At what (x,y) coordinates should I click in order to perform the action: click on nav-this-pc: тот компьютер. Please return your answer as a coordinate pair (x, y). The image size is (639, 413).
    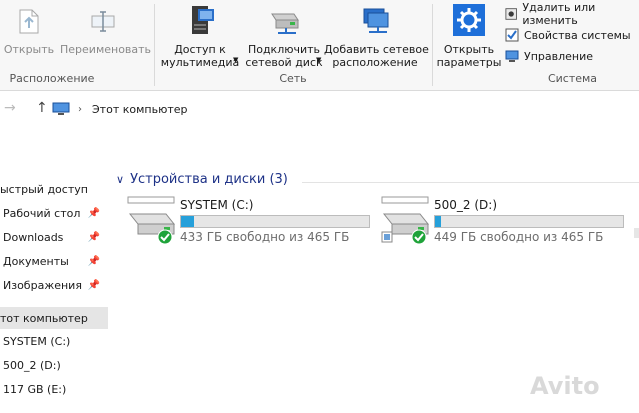
    Looking at the image, I should click on (54, 318).